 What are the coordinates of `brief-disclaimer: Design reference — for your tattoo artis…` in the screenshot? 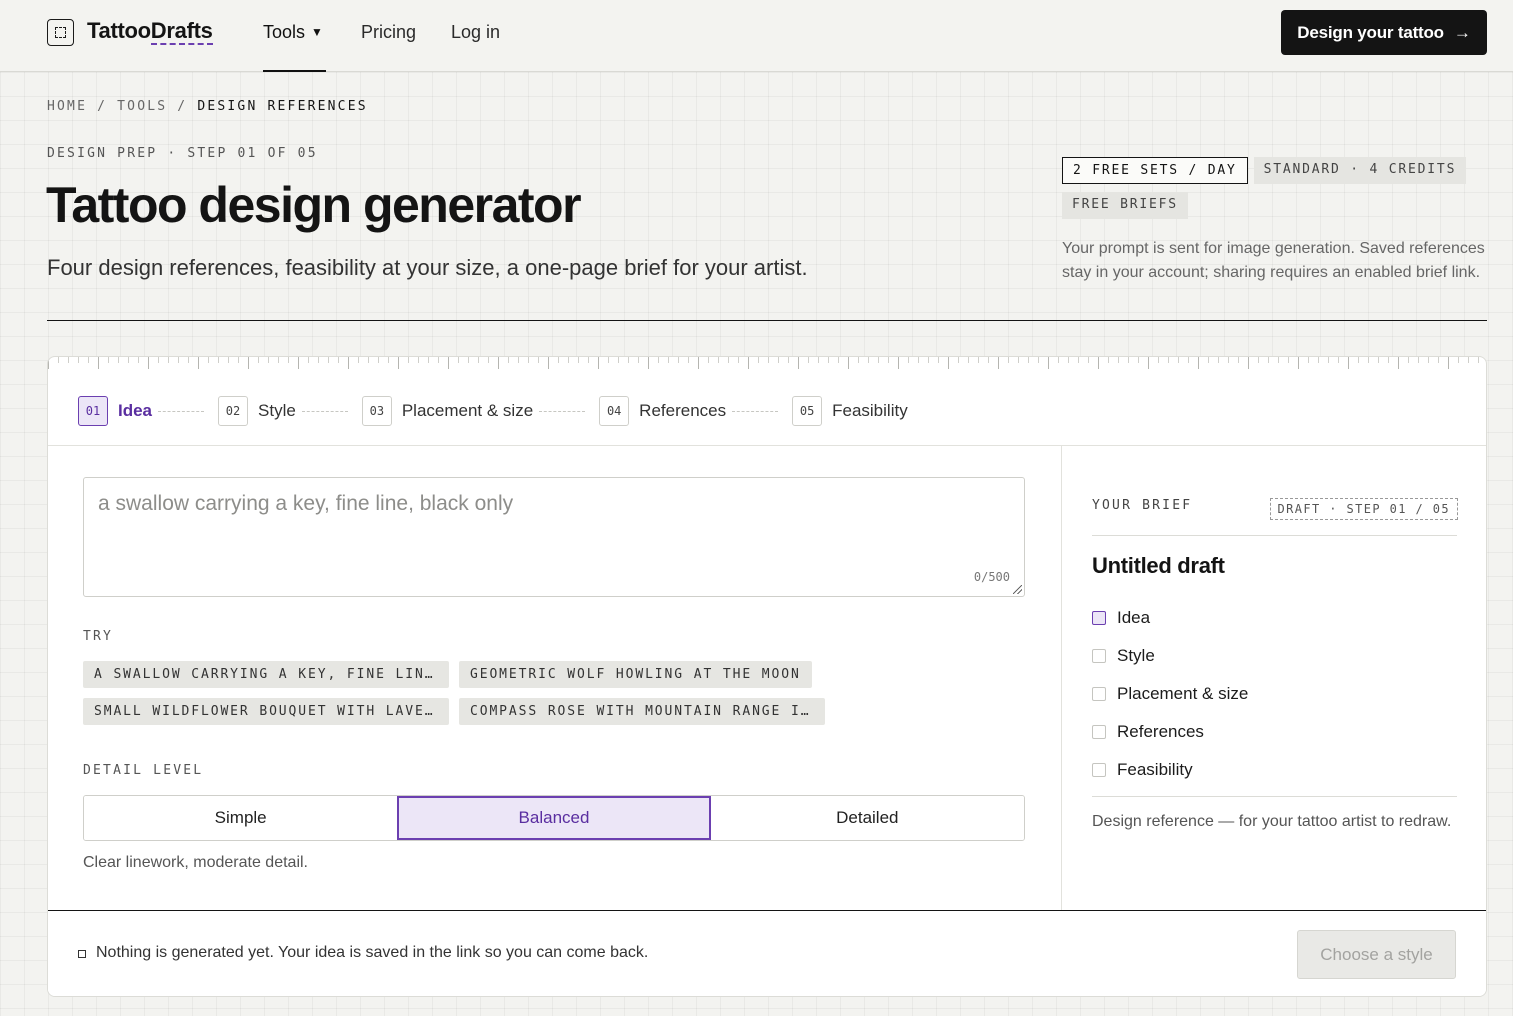 It's located at (1272, 821).